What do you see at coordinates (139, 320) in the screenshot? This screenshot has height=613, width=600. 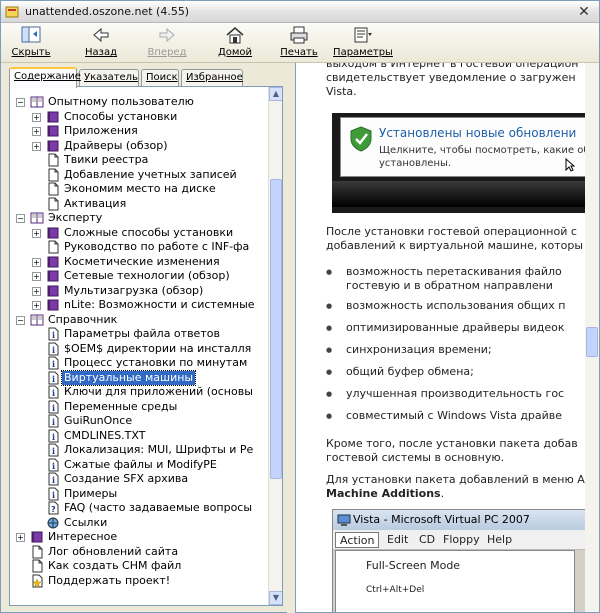 I see `tree-item: − Справочник` at bounding box center [139, 320].